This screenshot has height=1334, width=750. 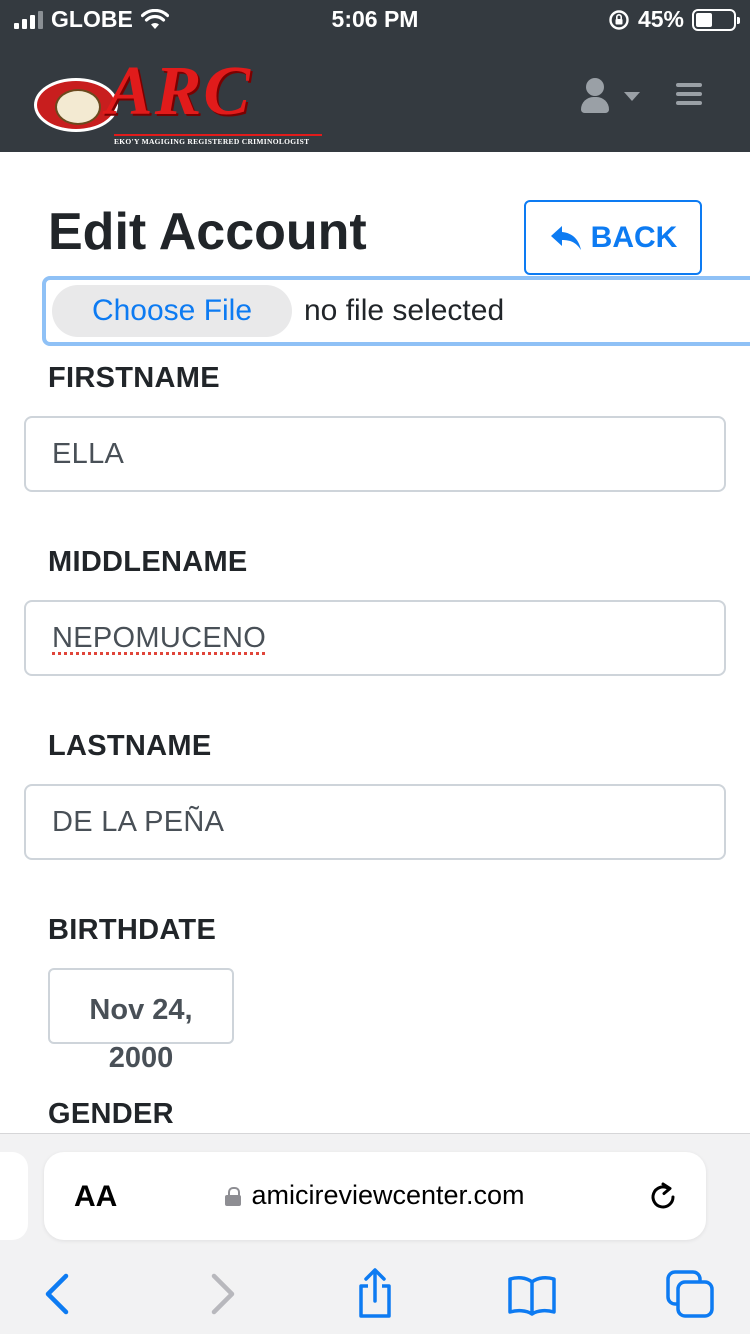 What do you see at coordinates (532, 1294) in the screenshot?
I see `bookmarks-icon` at bounding box center [532, 1294].